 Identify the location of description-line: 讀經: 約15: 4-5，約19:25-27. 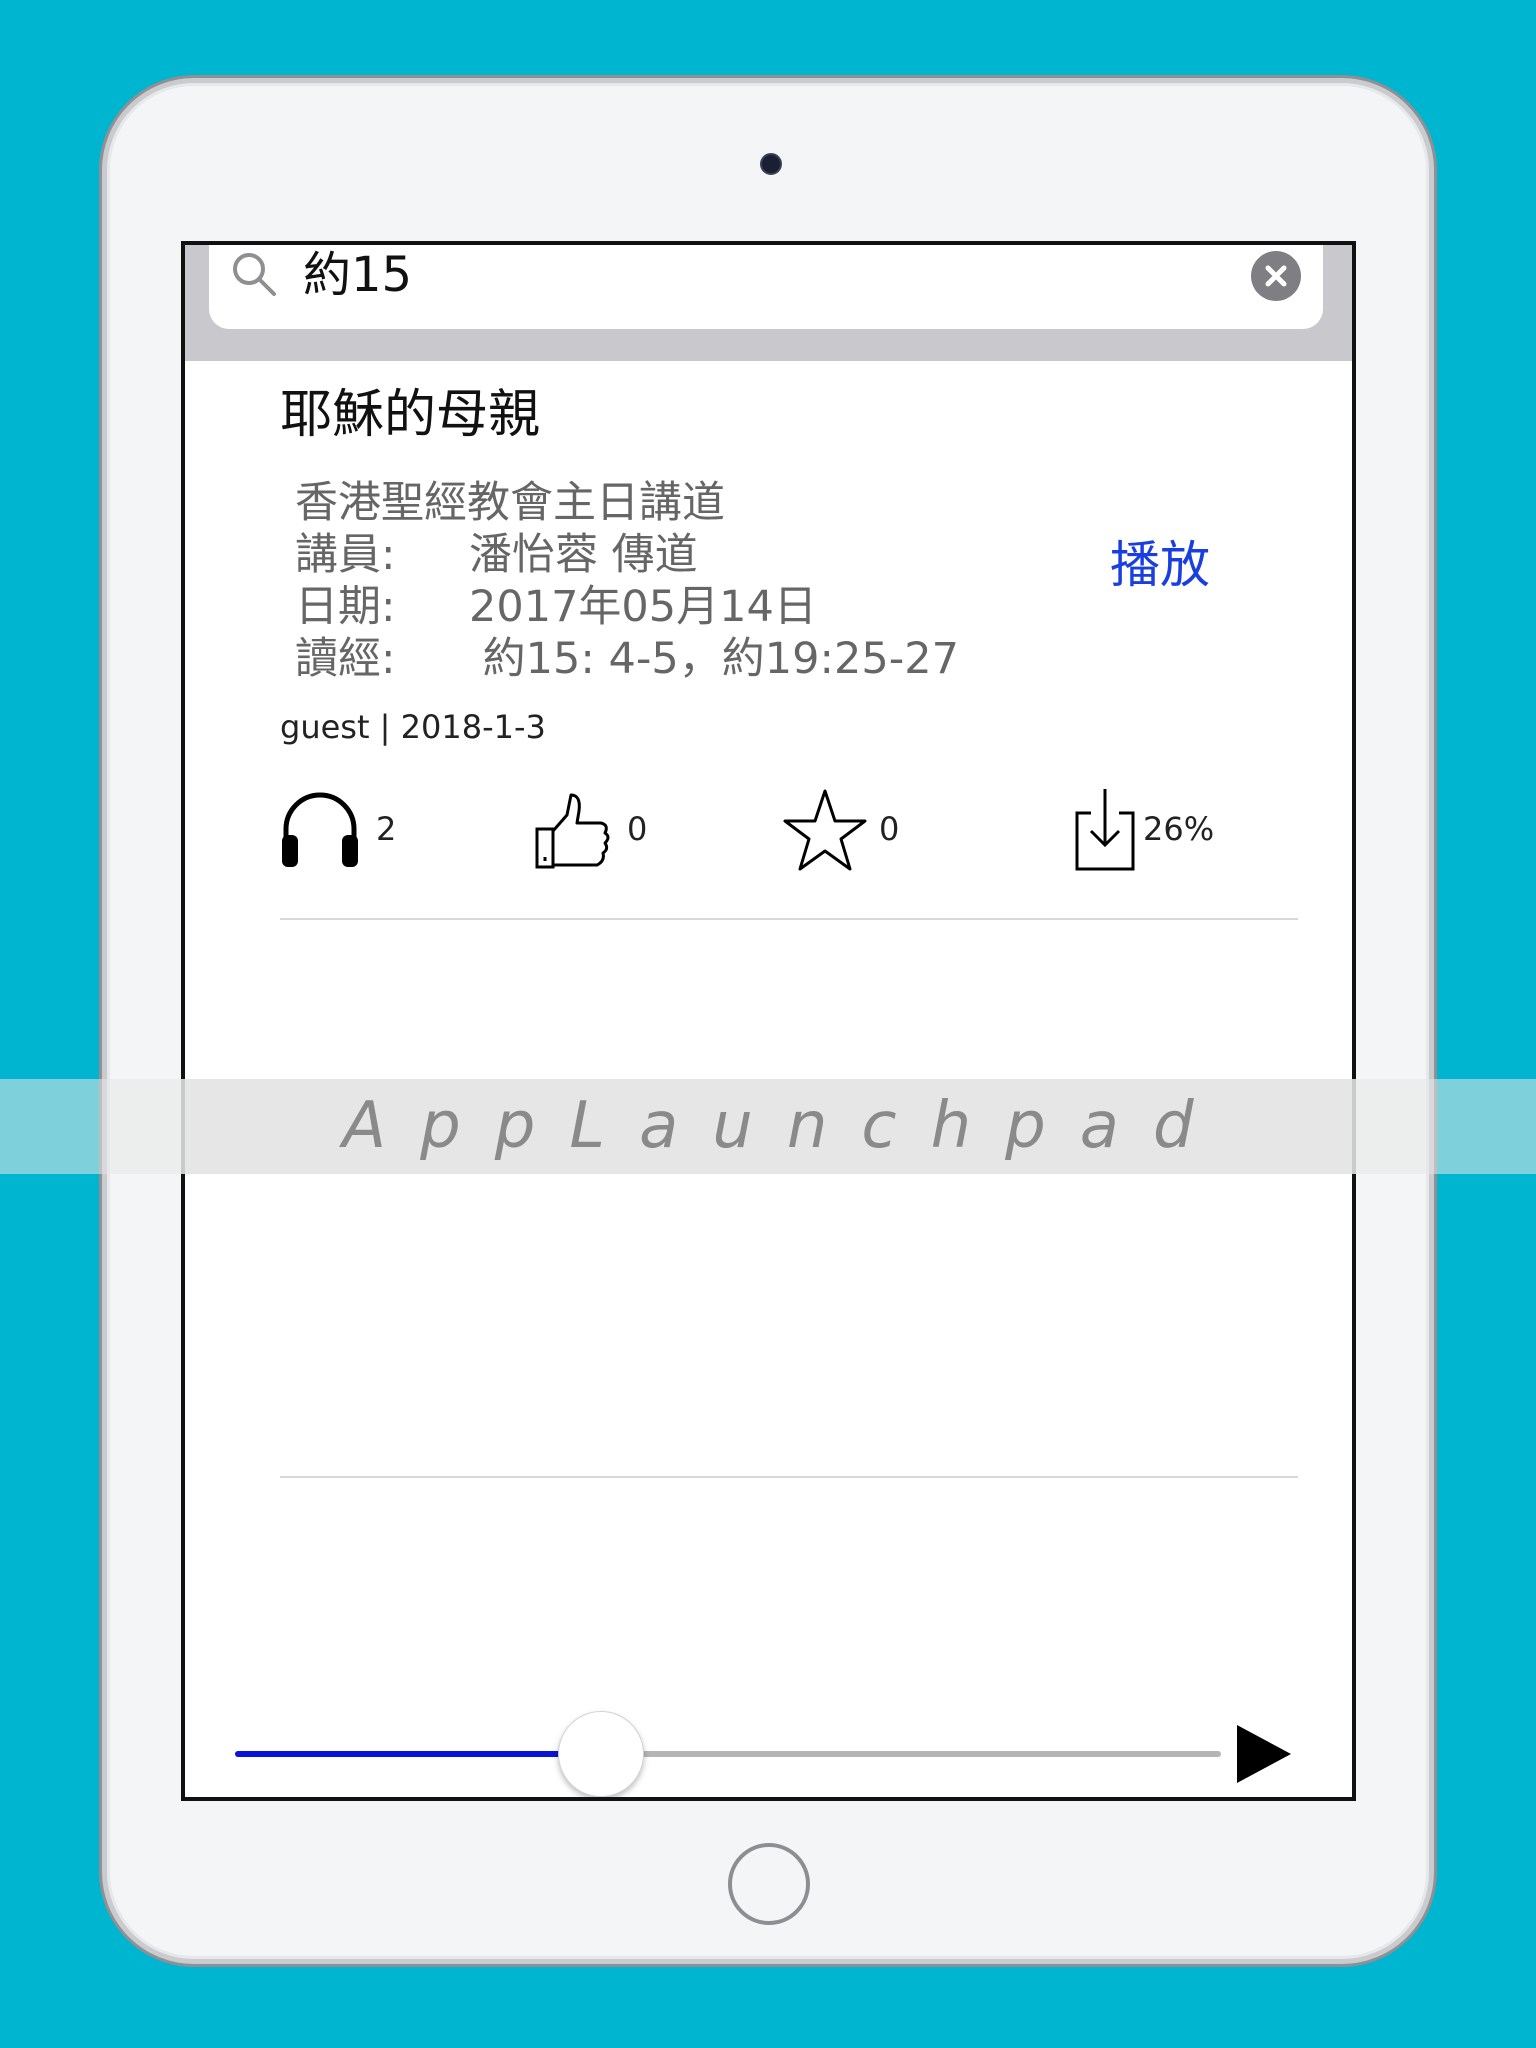
(627, 659).